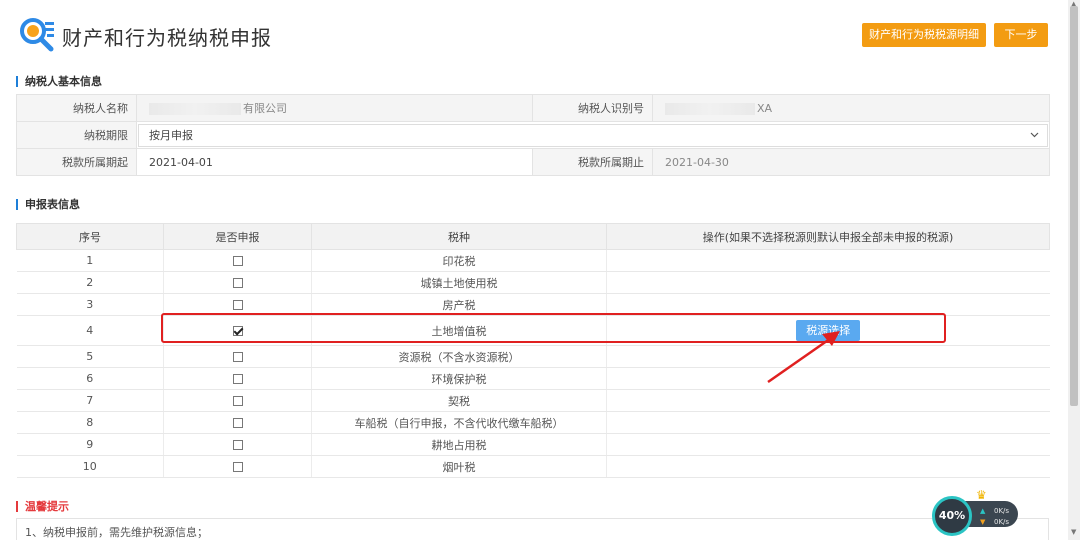 Image resolution: width=1080 pixels, height=540 pixels. I want to click on period-end-label: 税款所属期止, so click(592, 162).